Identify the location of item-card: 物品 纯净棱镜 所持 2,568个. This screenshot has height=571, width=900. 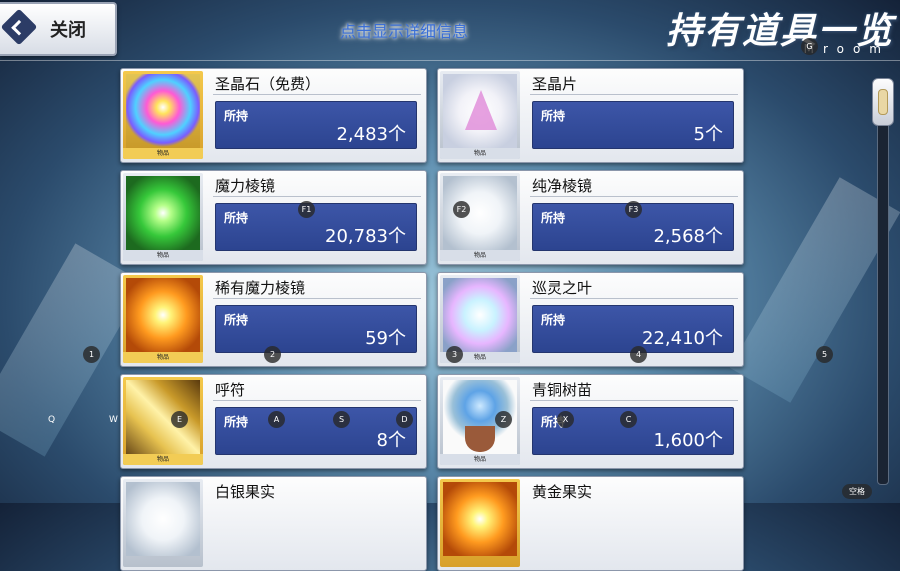
(590, 217).